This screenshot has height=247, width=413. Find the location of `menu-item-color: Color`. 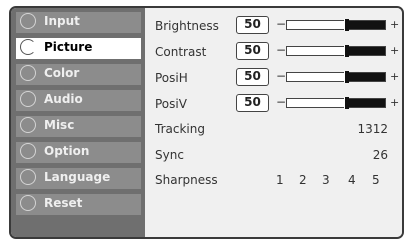

menu-item-color: Color is located at coordinates (78, 74).